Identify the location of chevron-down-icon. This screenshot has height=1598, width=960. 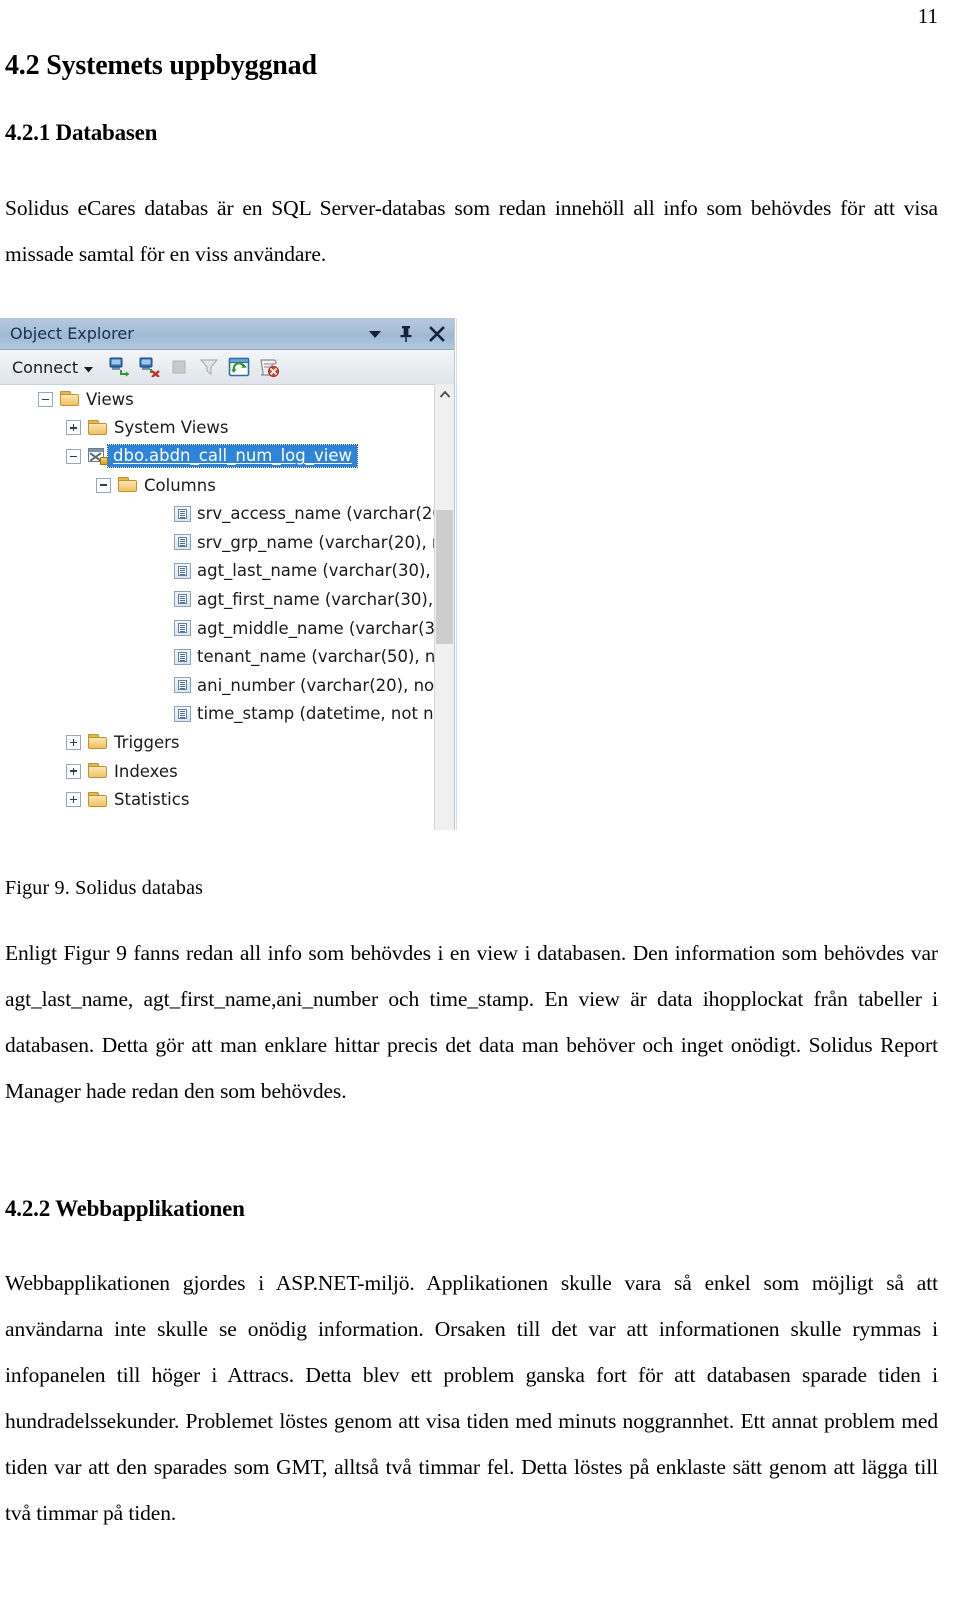
(375, 334).